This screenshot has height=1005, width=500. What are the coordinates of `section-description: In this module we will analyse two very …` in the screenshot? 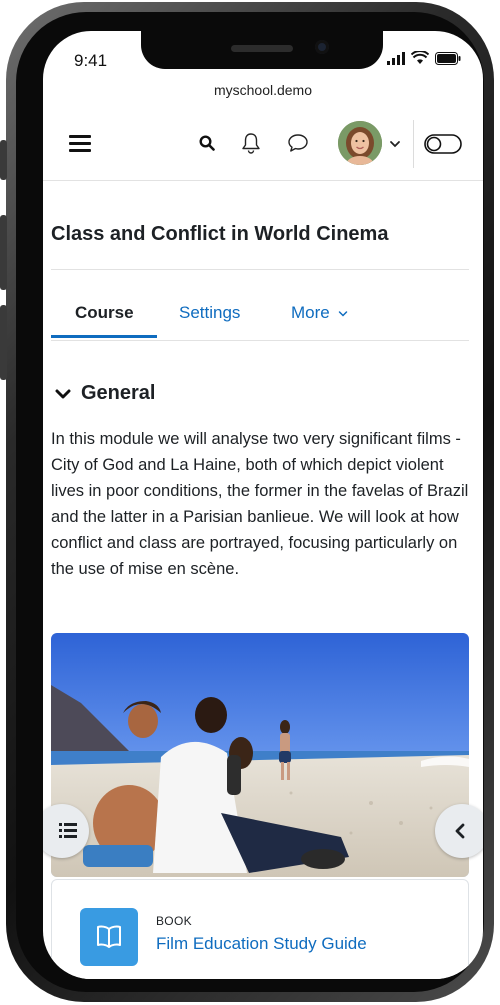 It's located at (260, 504).